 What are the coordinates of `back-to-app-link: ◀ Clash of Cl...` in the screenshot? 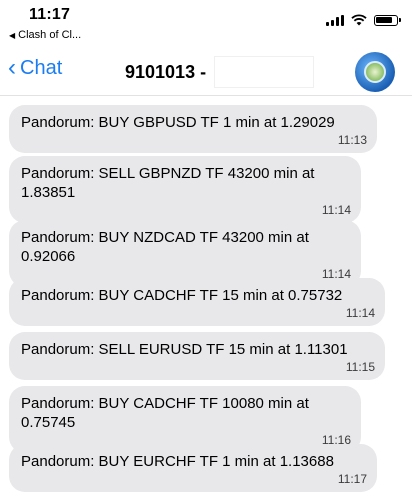 It's located at (45, 35).